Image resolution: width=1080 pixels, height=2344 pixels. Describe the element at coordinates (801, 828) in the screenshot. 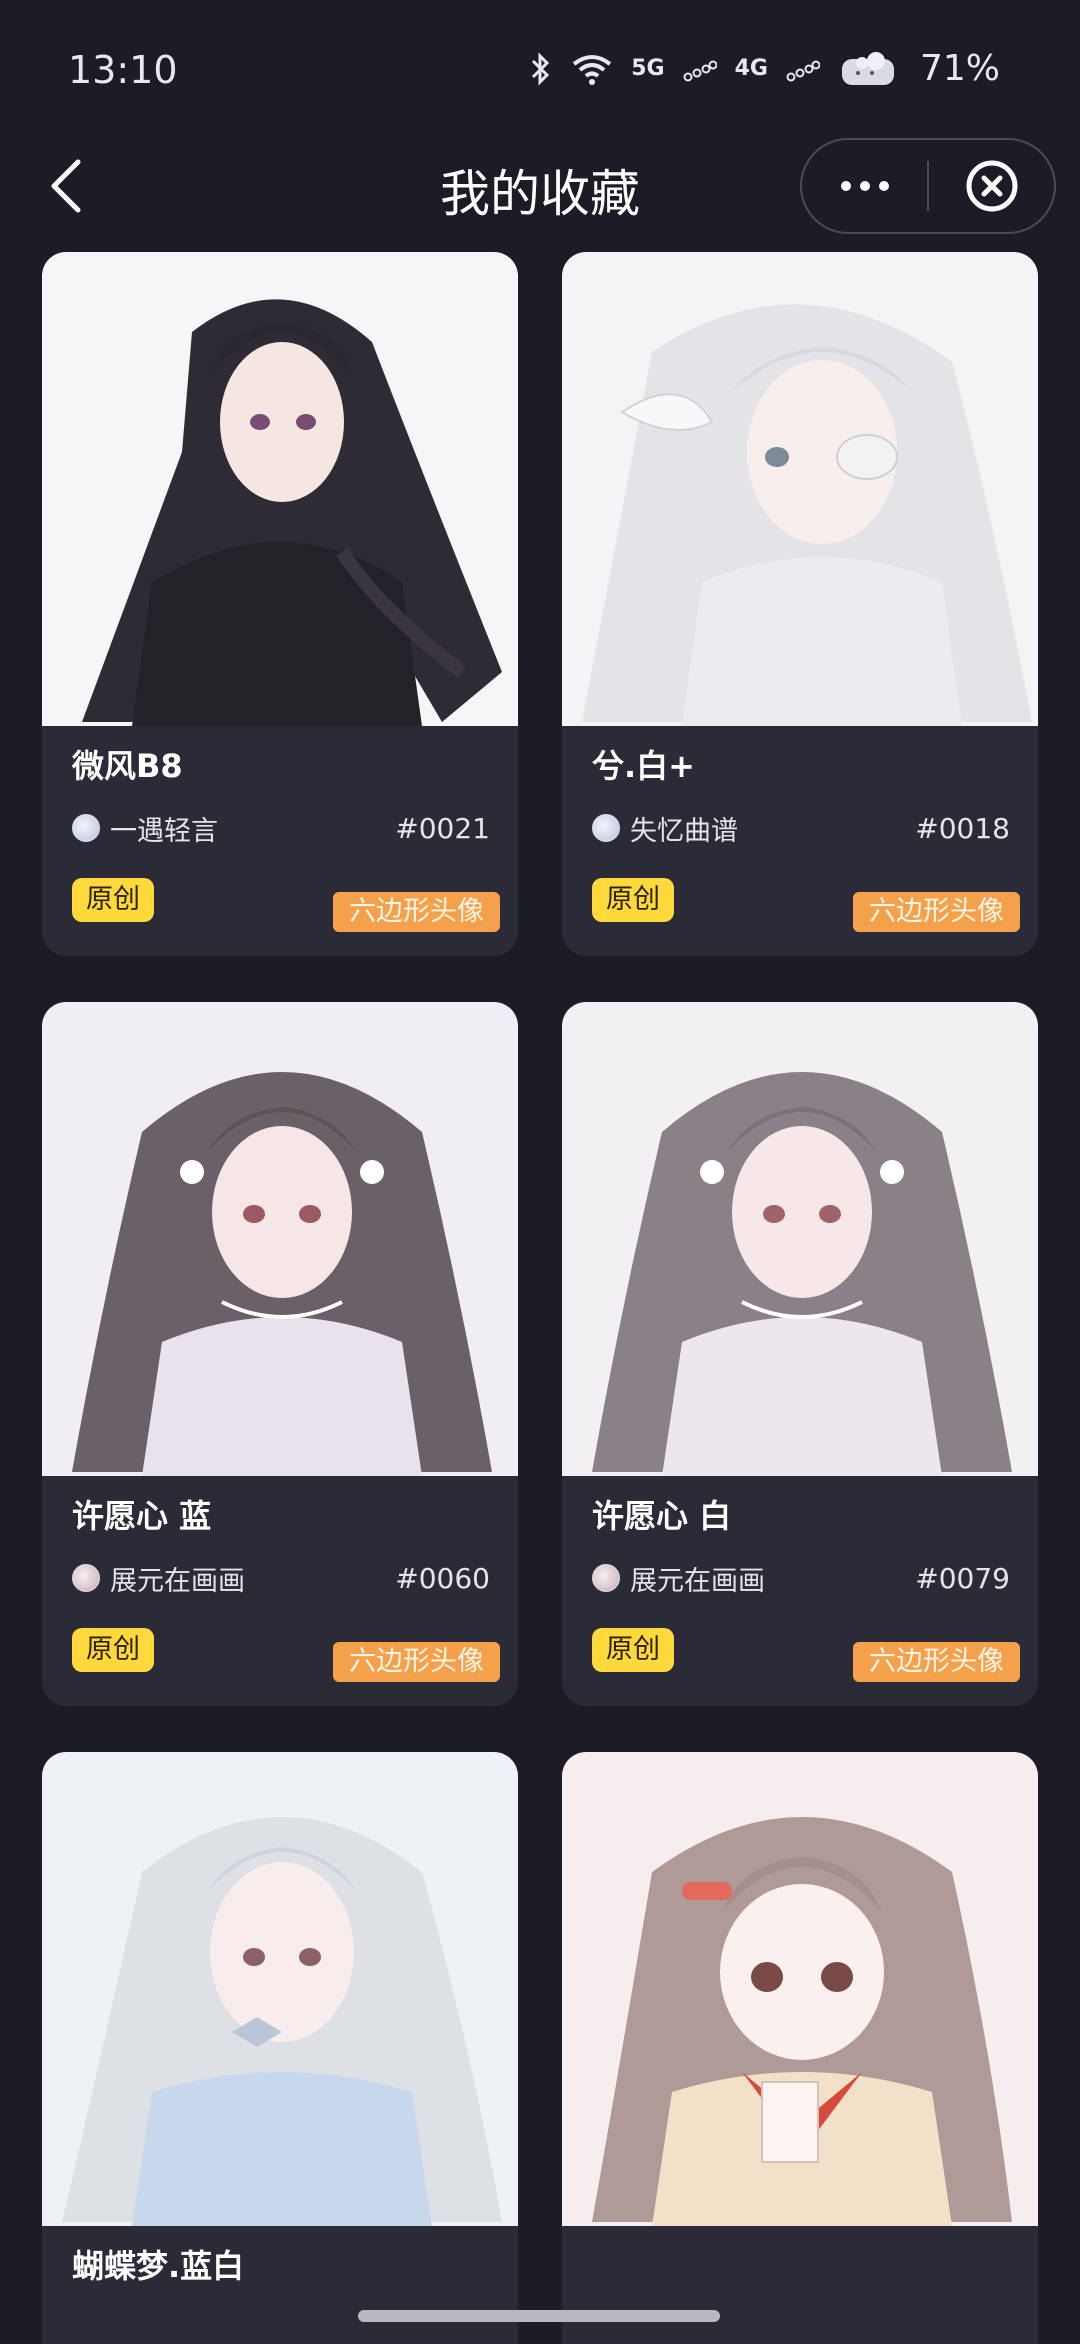

I see `card-meta: 失忆曲谱 #0018` at that location.